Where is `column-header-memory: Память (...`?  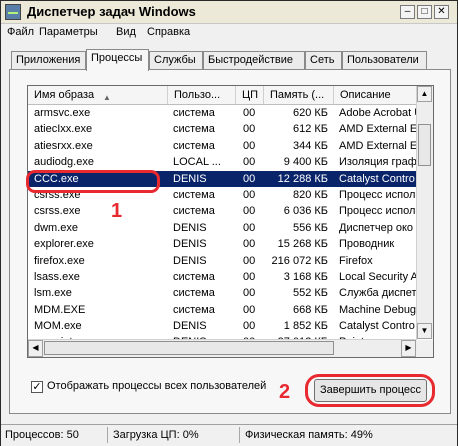
column-header-memory: Память (... is located at coordinates (299, 95).